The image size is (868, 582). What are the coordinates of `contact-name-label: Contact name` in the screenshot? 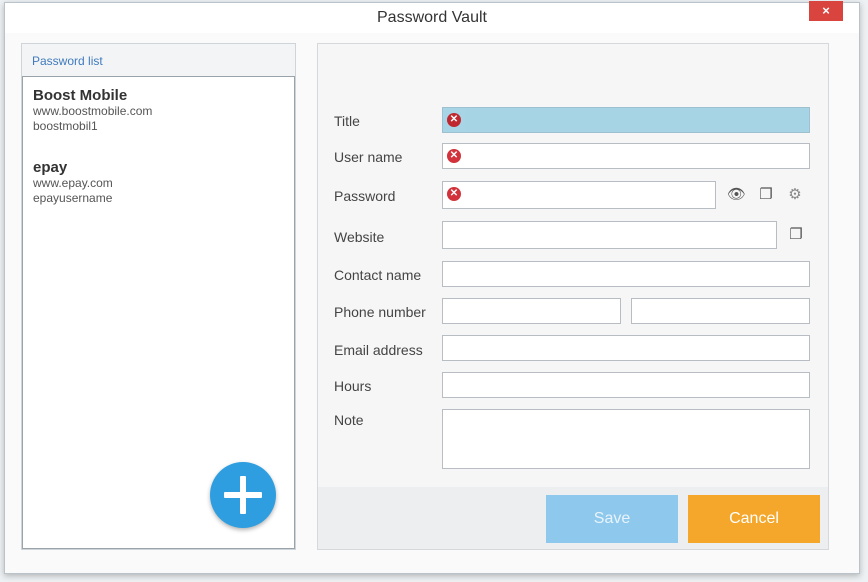 It's located at (378, 275).